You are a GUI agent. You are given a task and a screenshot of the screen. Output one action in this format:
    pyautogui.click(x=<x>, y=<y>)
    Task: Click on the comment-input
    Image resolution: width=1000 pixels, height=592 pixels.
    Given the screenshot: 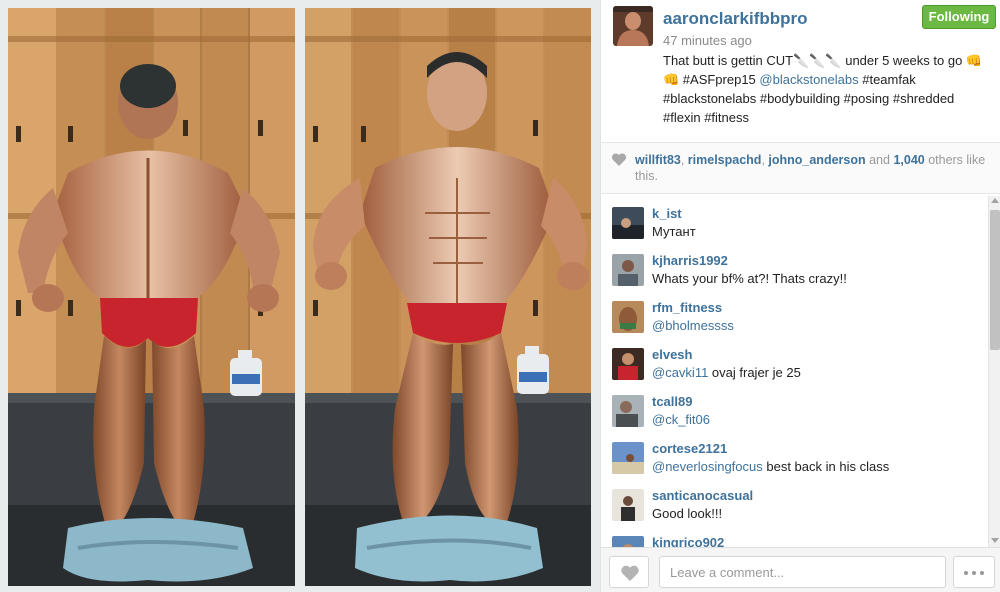 What is the action you would take?
    pyautogui.click(x=802, y=572)
    